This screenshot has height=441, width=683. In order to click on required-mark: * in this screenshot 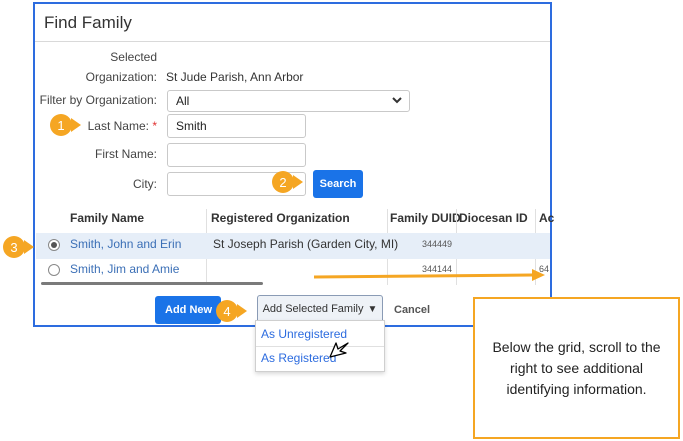, I will do `click(154, 126)`.